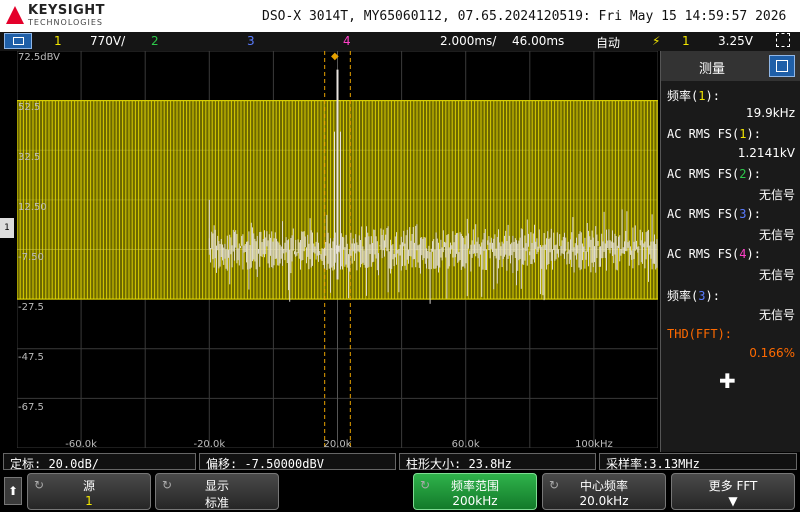 The image size is (800, 512). I want to click on more-fft-softkey: 更多 FFT ▼, so click(733, 491).